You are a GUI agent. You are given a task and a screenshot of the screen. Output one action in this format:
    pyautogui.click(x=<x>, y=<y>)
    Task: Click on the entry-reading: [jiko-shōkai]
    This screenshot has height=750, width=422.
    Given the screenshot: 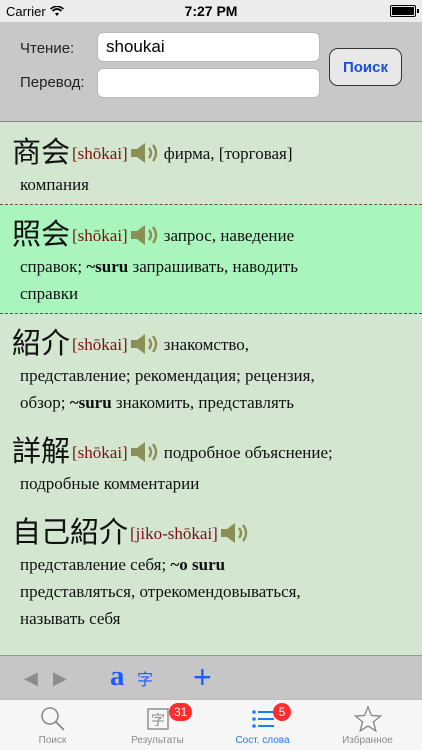 What is the action you would take?
    pyautogui.click(x=174, y=533)
    